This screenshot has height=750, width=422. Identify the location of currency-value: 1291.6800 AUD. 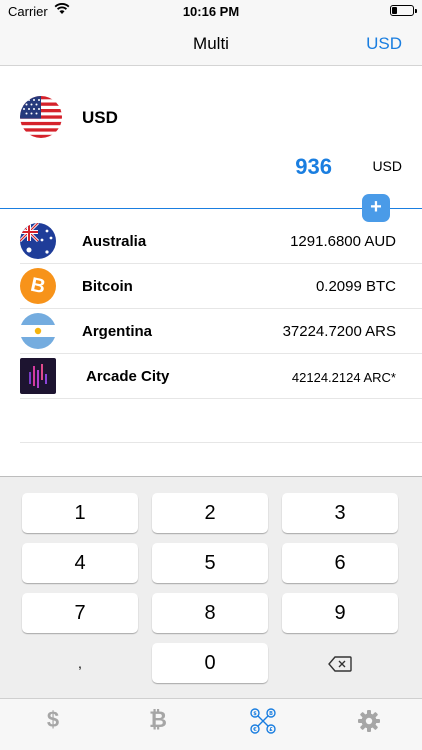
(343, 241).